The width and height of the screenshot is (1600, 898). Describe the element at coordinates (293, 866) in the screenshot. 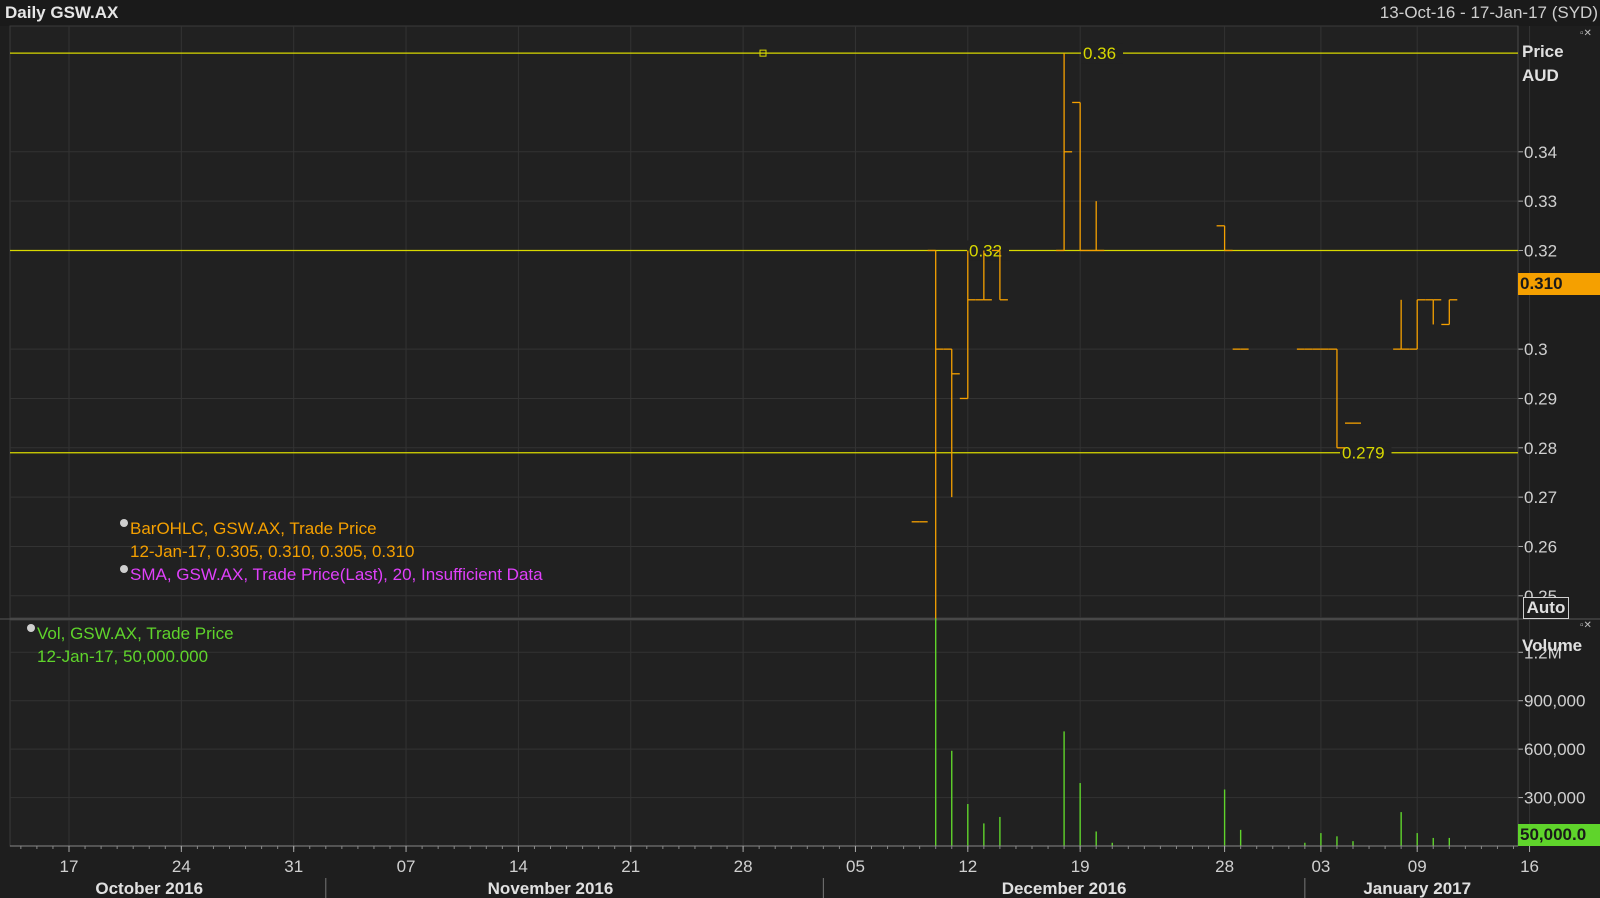

I see `x-tick-label: 31` at that location.